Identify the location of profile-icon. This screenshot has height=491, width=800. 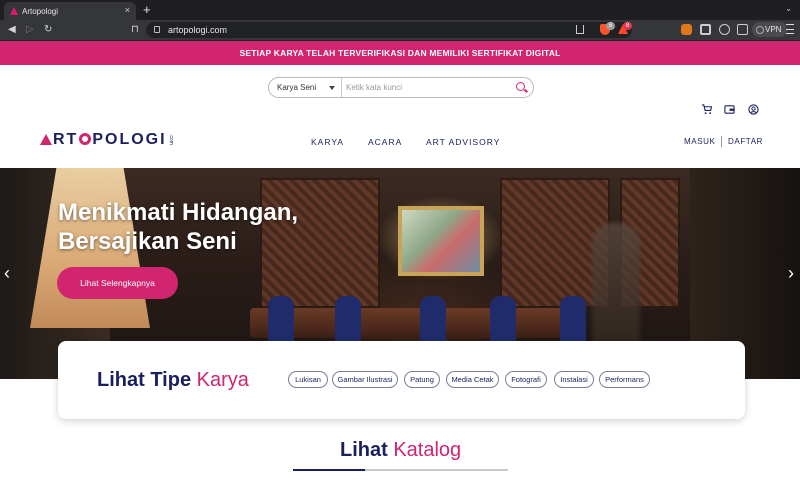
(724, 29).